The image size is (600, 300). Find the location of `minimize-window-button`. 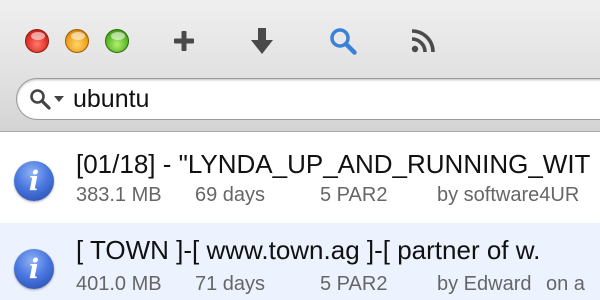

minimize-window-button is located at coordinates (77, 41).